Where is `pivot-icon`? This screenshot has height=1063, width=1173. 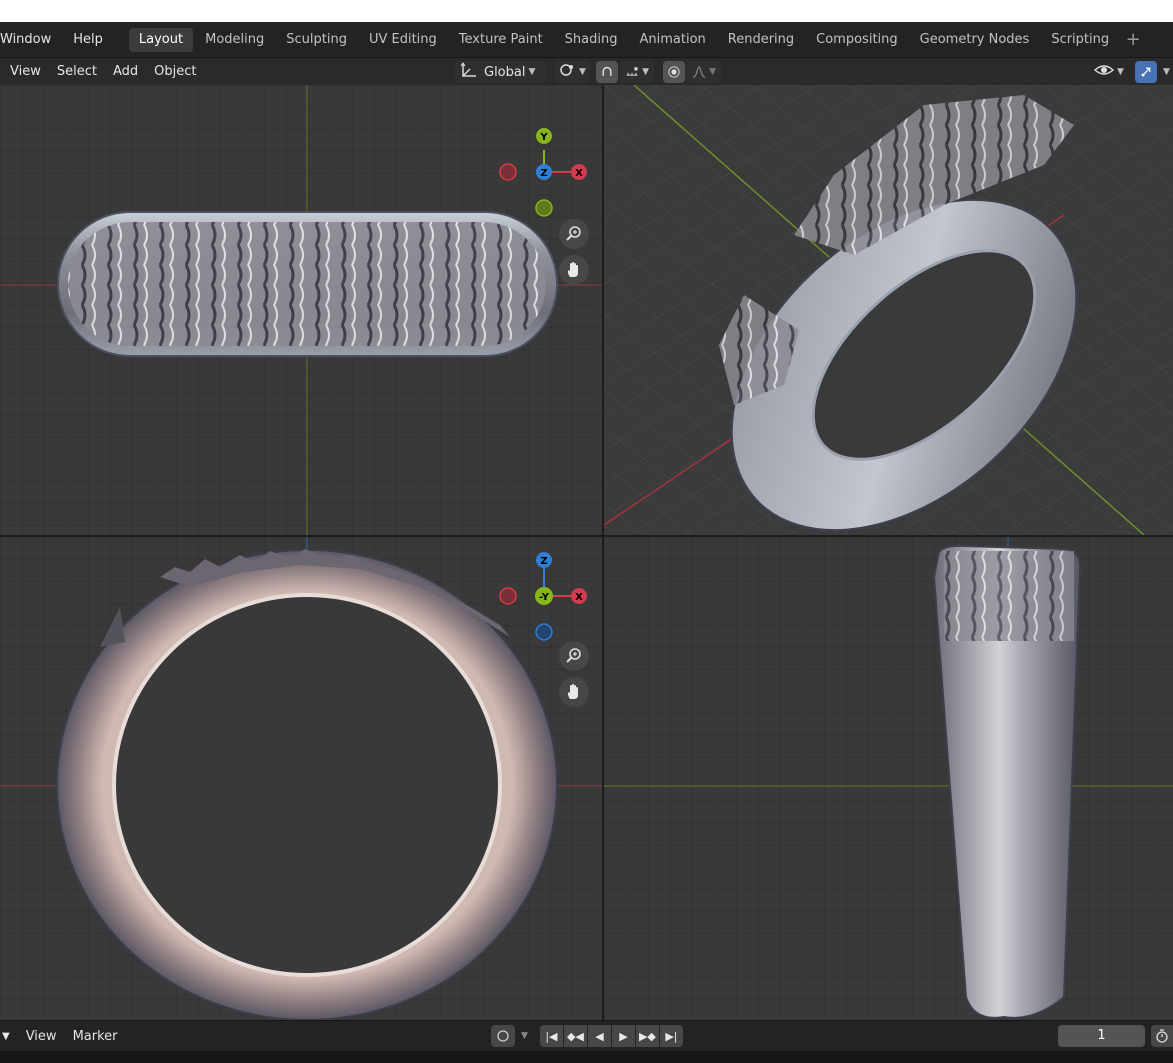
pivot-icon is located at coordinates (567, 72).